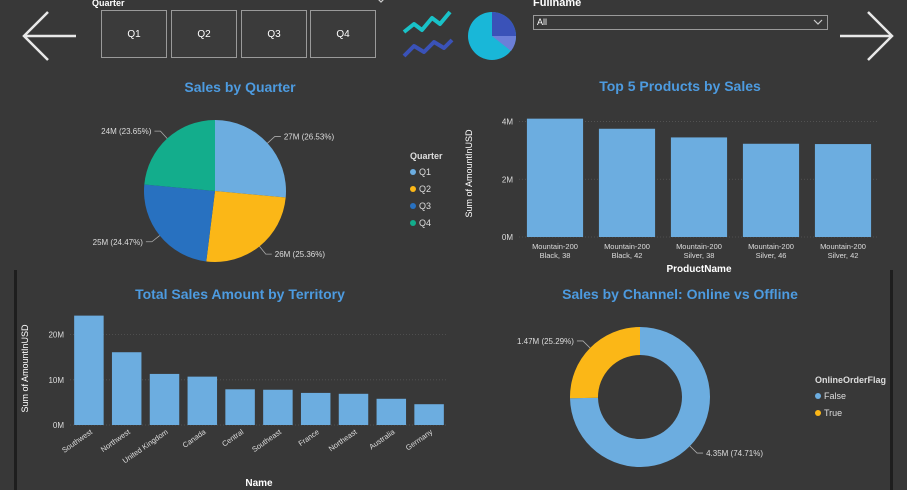 This screenshot has width=907, height=490. What do you see at coordinates (868, 36) in the screenshot?
I see `forward-arrow-icon` at bounding box center [868, 36].